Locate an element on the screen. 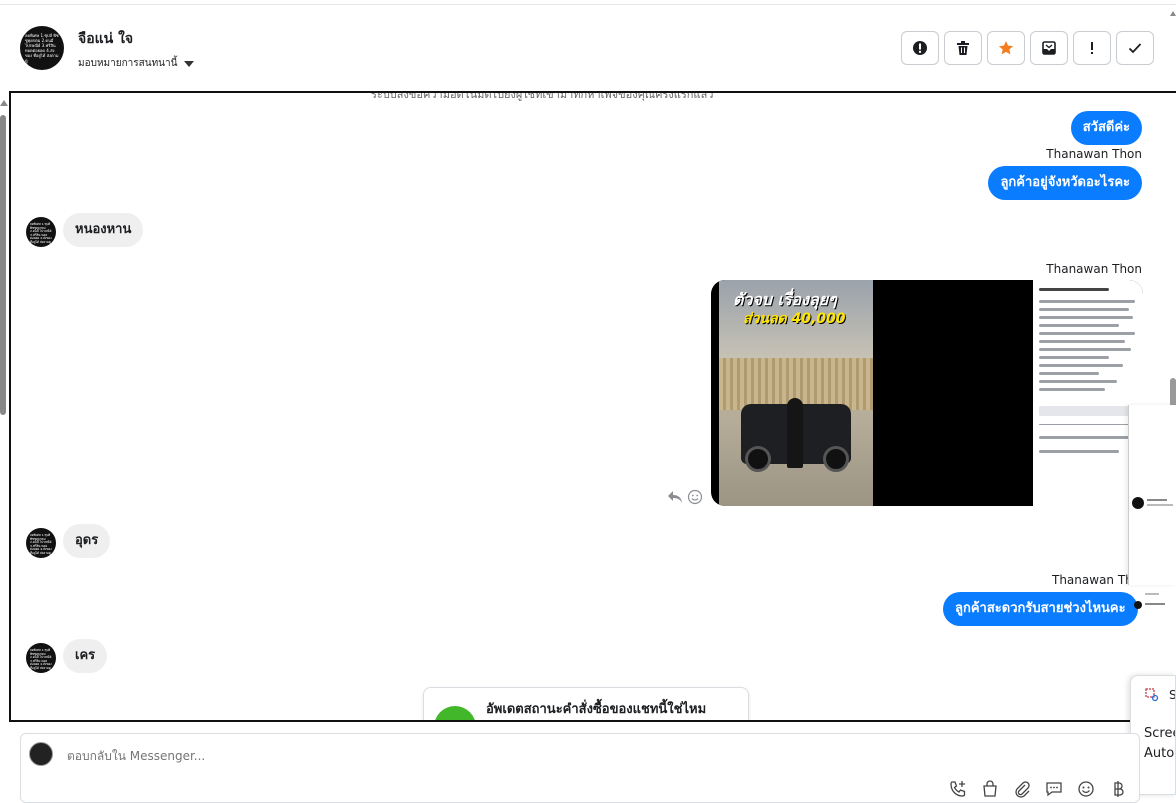 This screenshot has width=1176, height=803. attachment-icon is located at coordinates (1022, 789).